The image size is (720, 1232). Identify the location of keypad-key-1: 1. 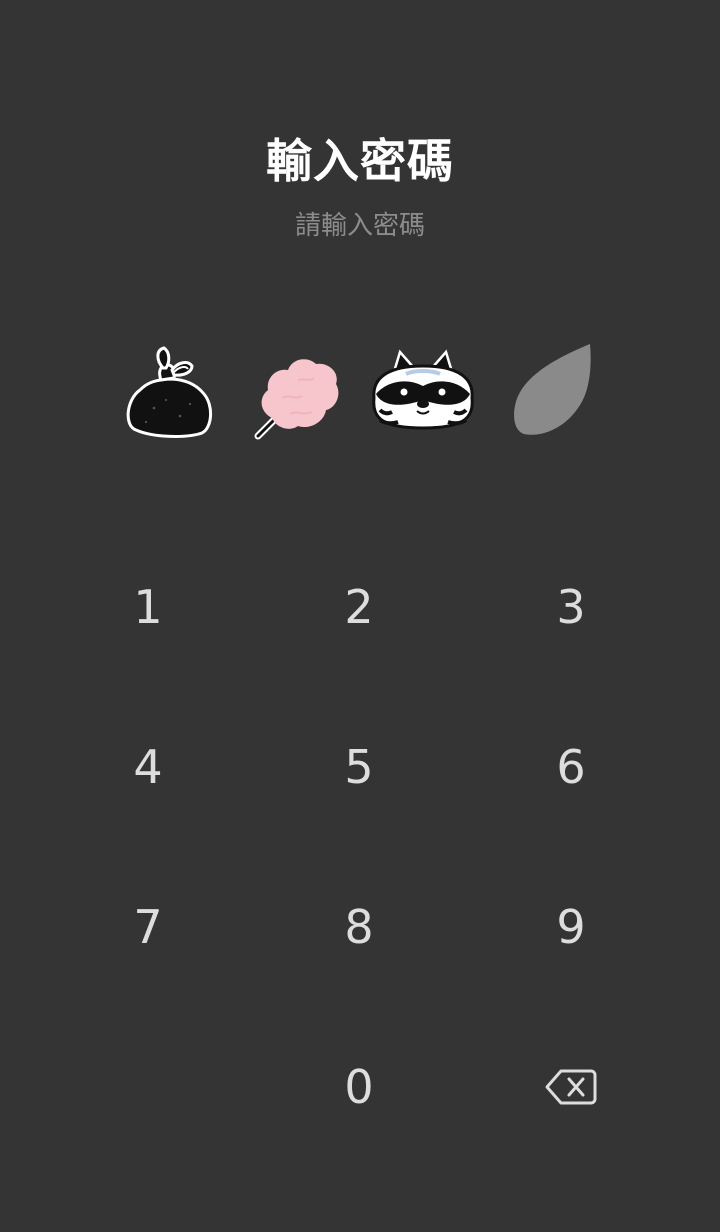
(148, 607).